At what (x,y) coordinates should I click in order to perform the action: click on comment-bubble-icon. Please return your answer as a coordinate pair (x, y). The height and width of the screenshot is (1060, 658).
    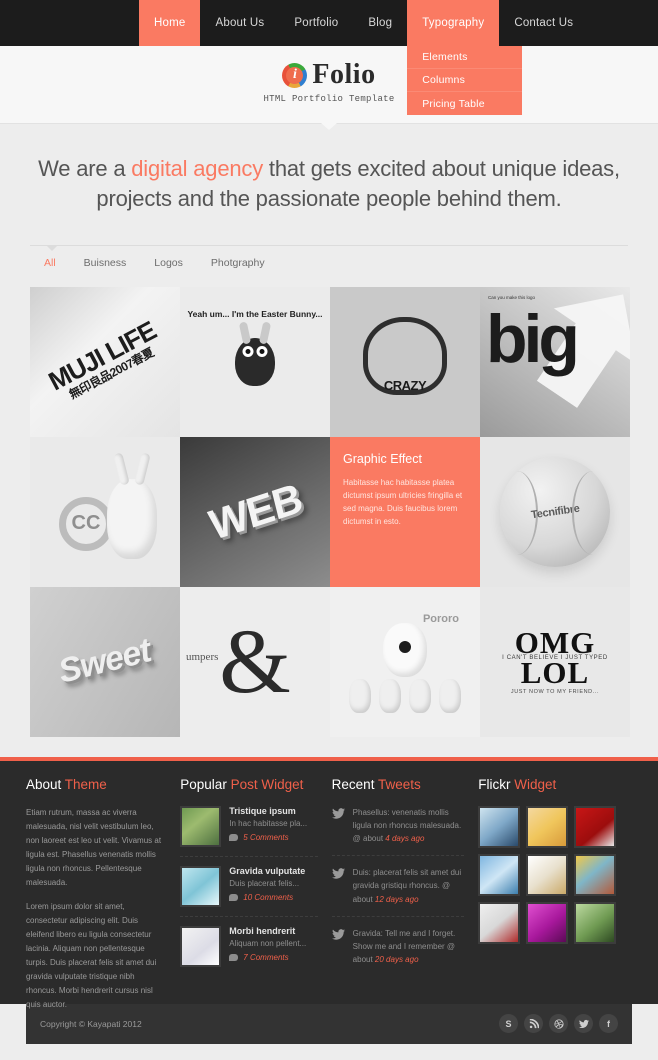
    Looking at the image, I should click on (234, 837).